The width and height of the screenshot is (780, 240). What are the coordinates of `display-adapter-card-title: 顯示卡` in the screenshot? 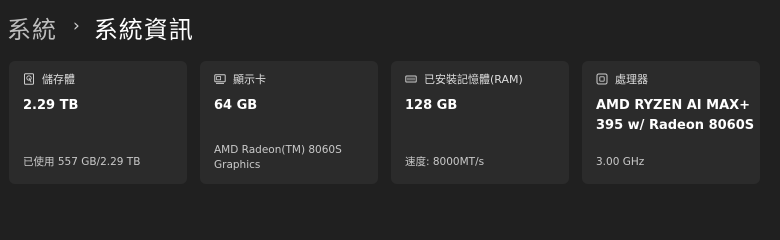 It's located at (249, 79).